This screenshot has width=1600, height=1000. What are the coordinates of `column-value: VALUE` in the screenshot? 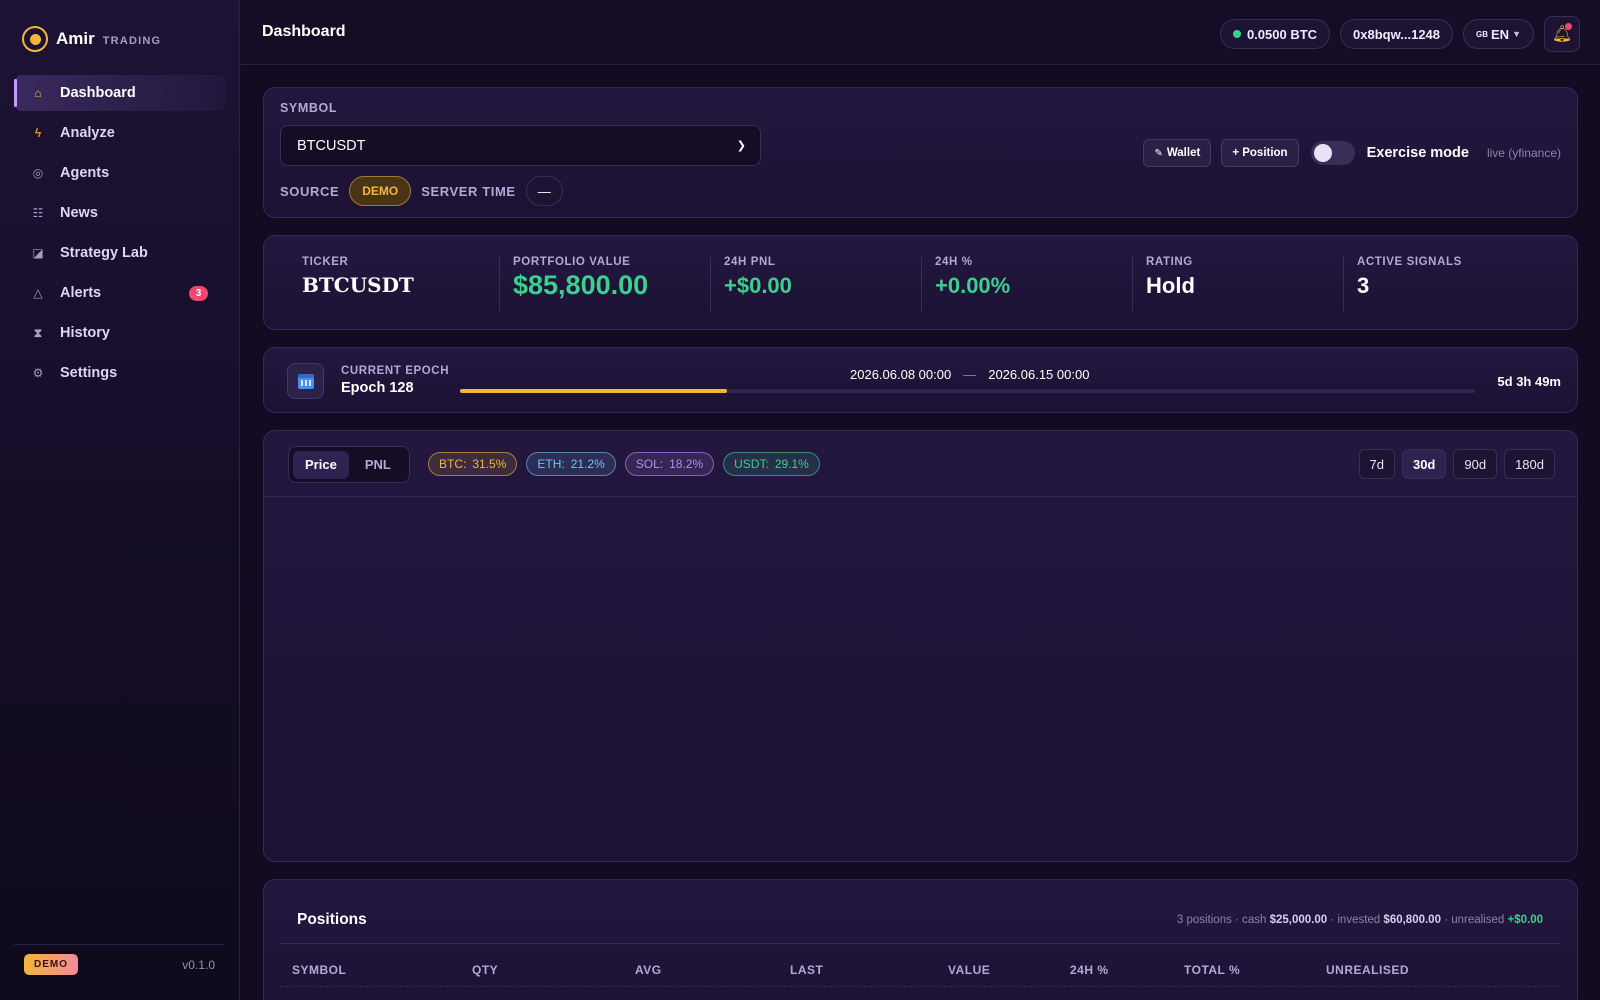 It's located at (969, 970).